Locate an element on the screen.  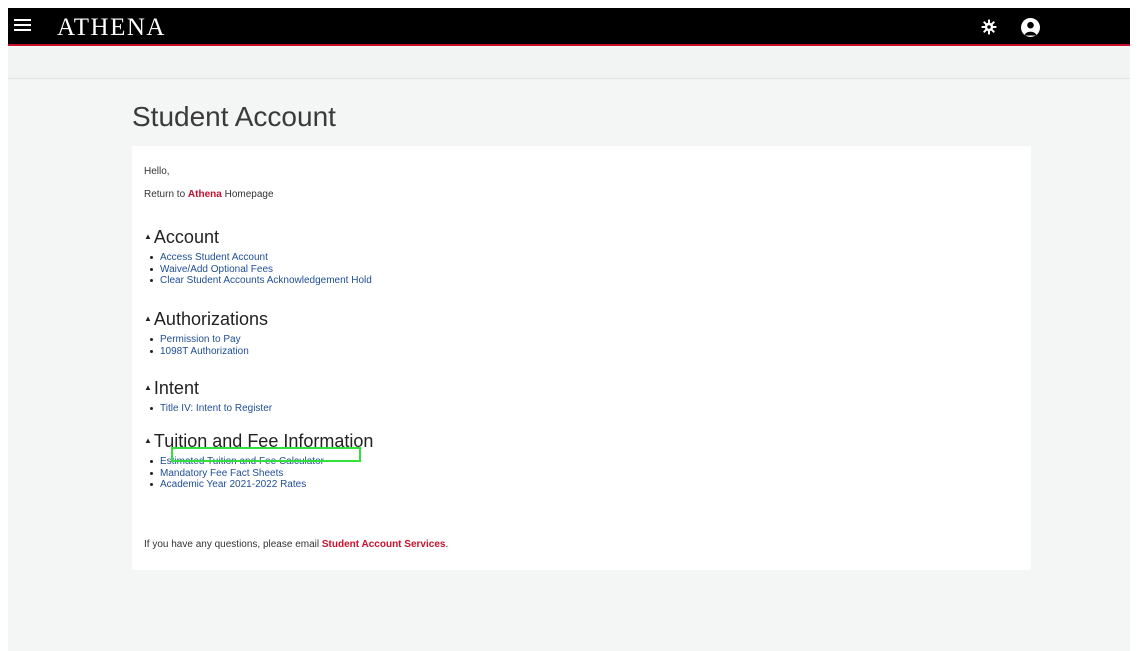
section-heading: ▲ Intent is located at coordinates (208, 388).